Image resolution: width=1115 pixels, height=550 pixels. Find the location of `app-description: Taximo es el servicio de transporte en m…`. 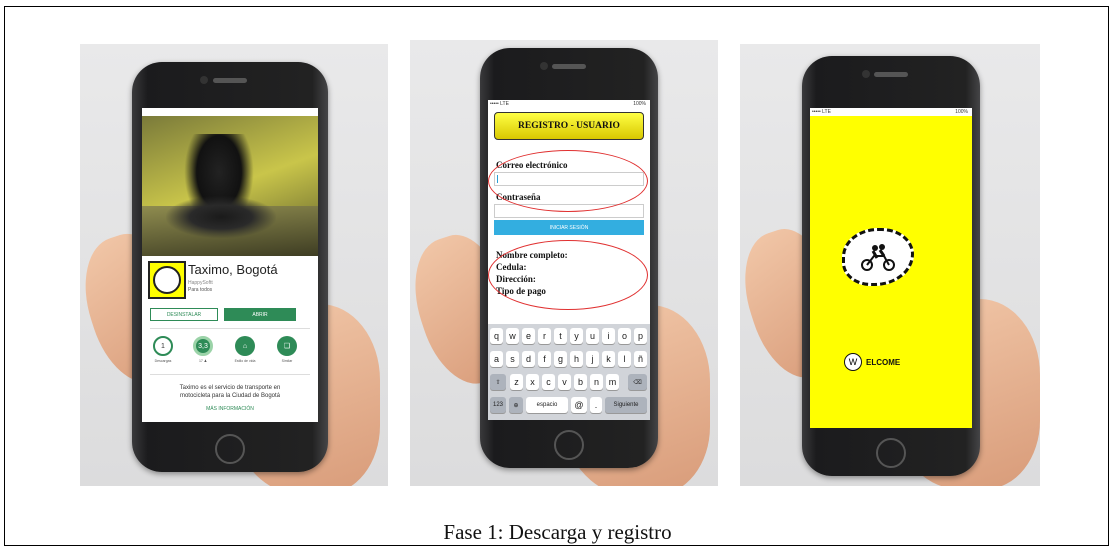

app-description: Taximo es el servicio de transporte en m… is located at coordinates (230, 392).